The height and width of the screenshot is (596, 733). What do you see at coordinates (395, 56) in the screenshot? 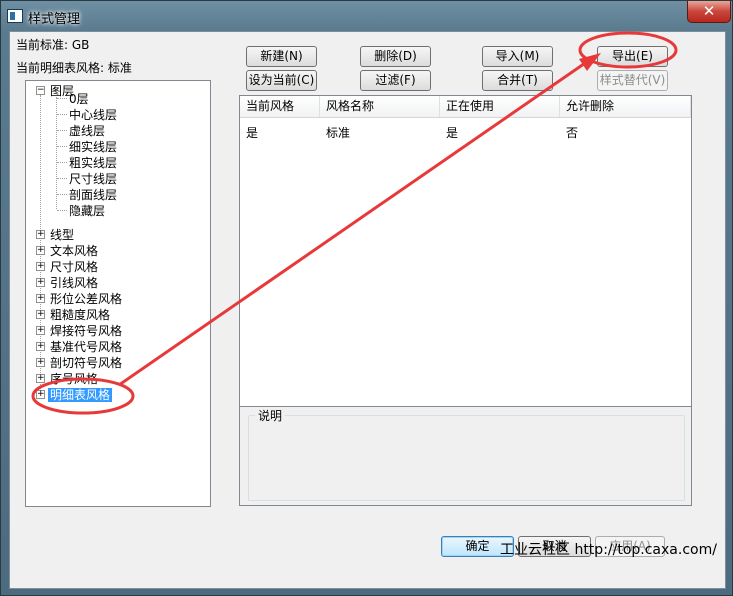
I see `delete-button: 删除(D)` at bounding box center [395, 56].